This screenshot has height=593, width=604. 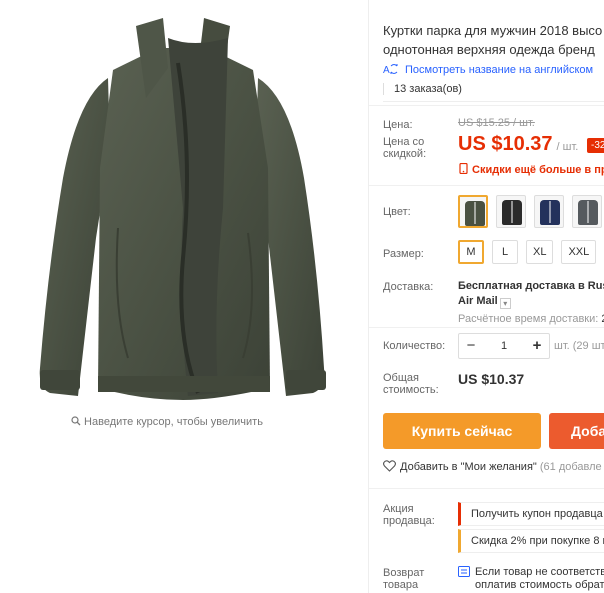 I want to click on size-option-xxl: XXL, so click(x=579, y=252).